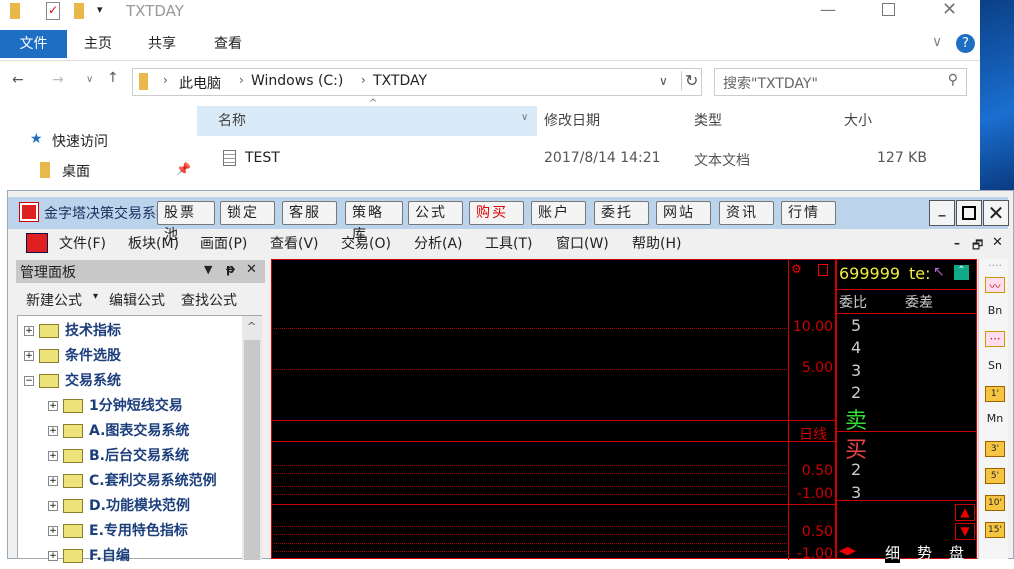  I want to click on menu-item: 工具(T), so click(508, 244).